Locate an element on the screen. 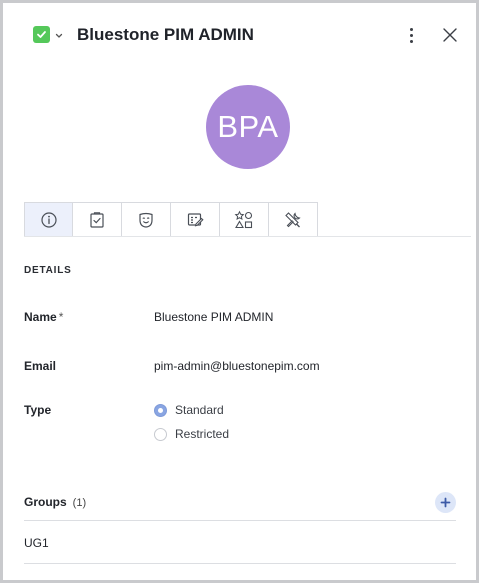 The height and width of the screenshot is (583, 479). plus-icon is located at coordinates (445, 502).